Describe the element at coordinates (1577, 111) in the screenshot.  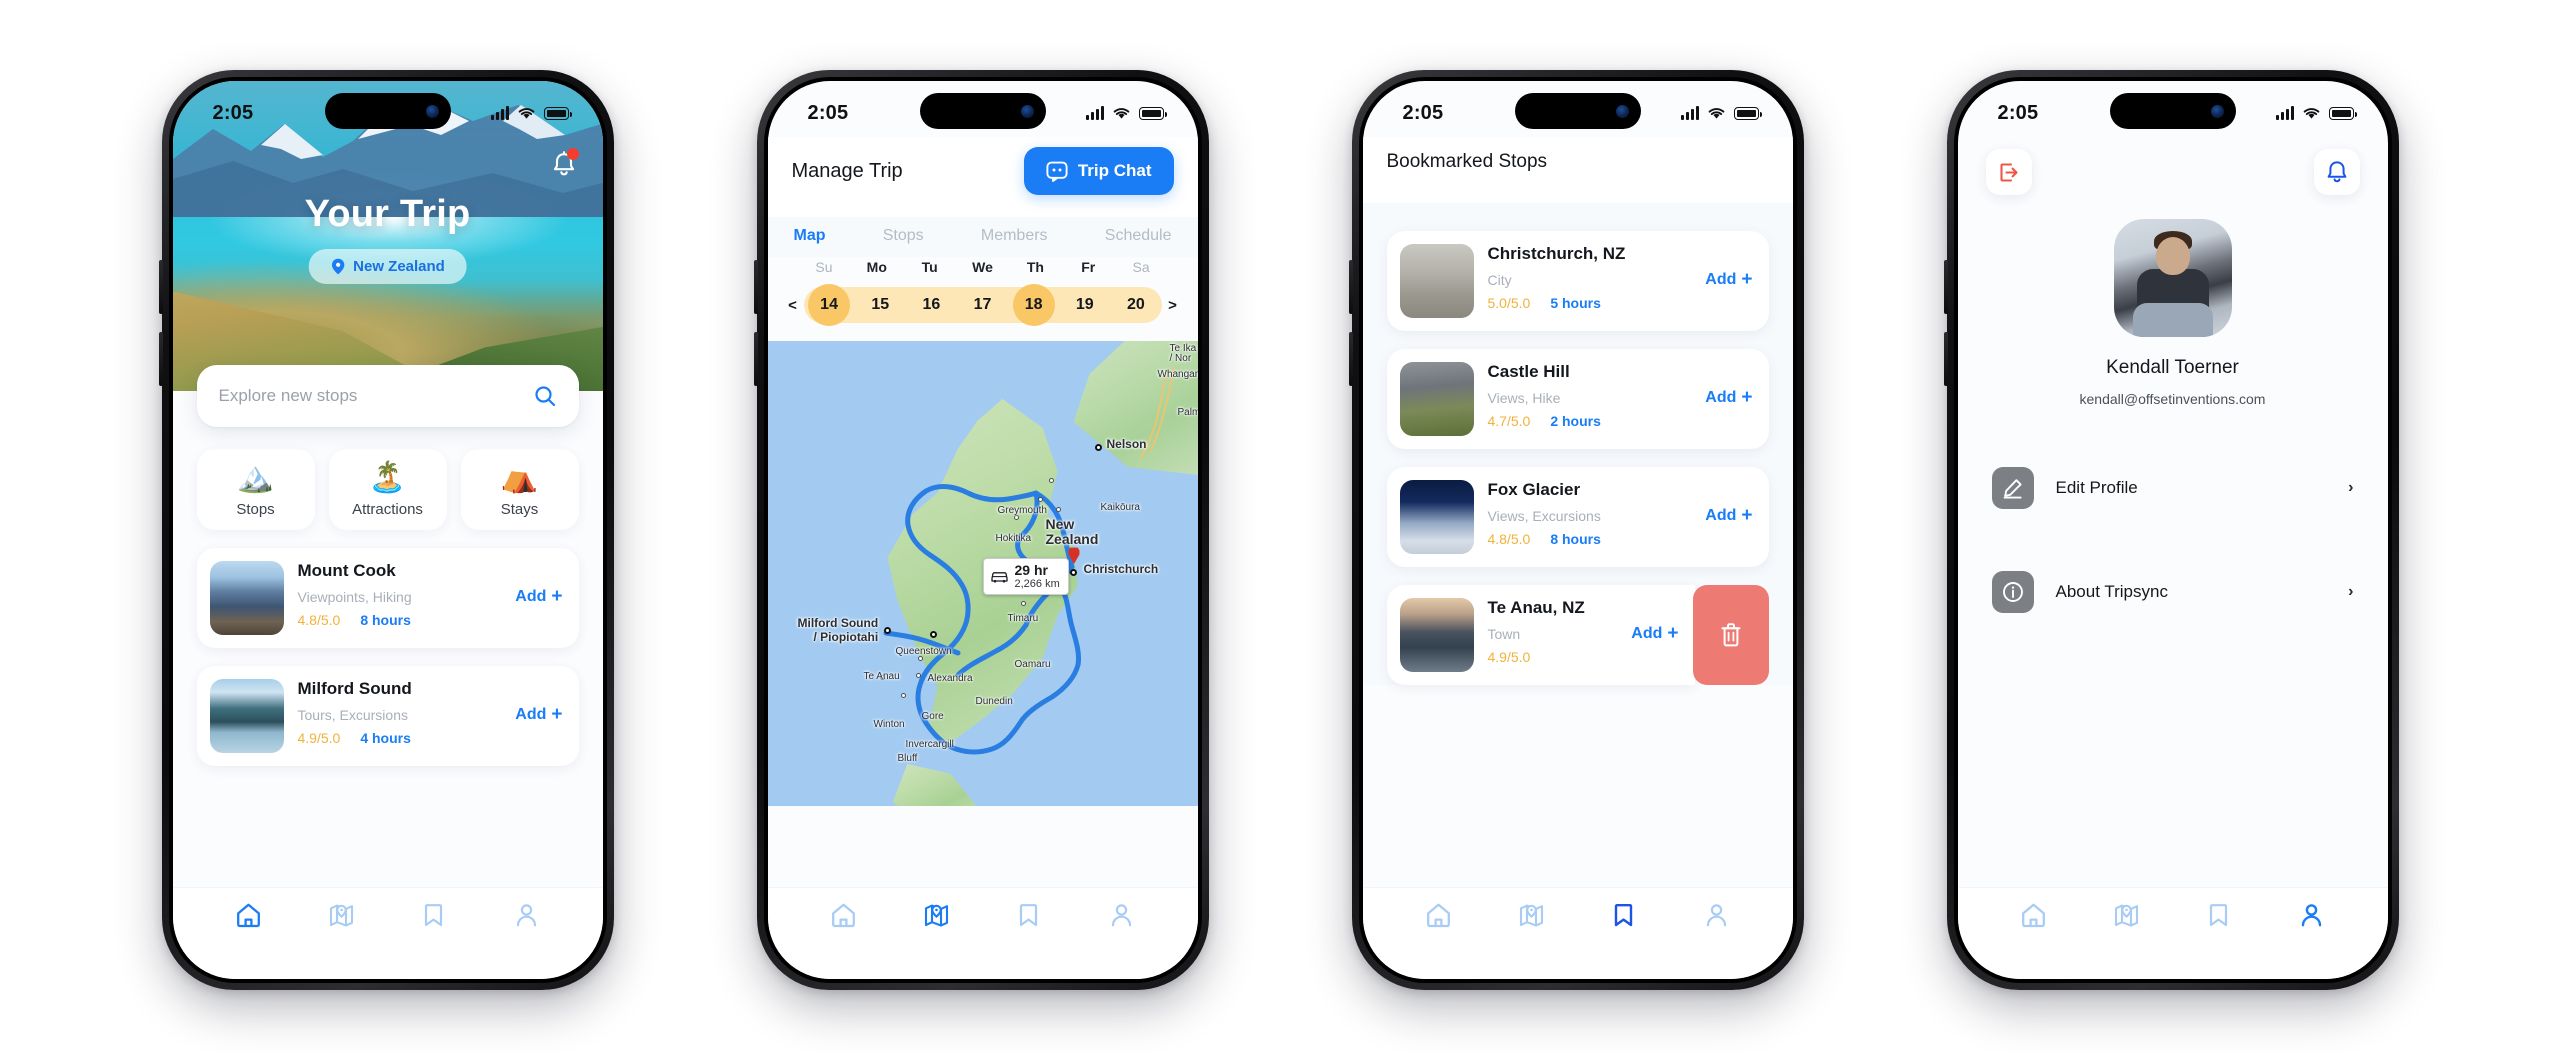
I see `dynamic-island` at that location.